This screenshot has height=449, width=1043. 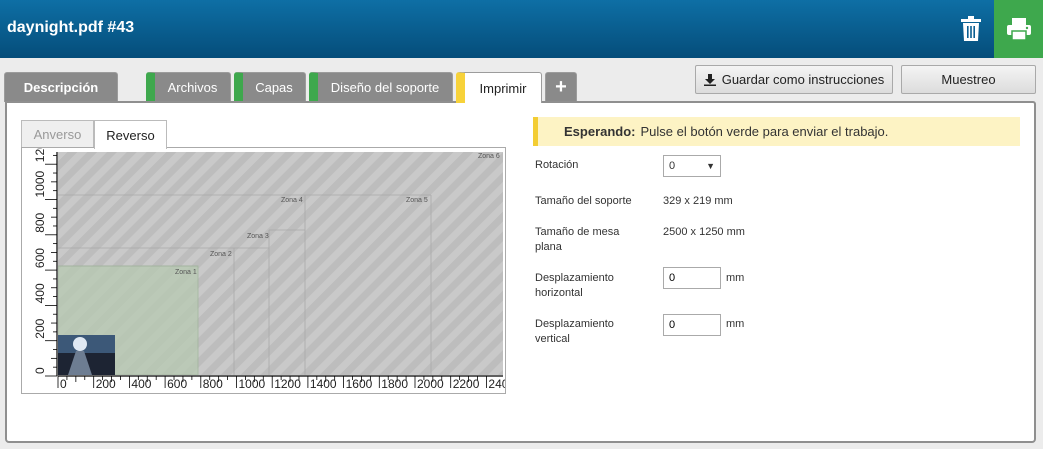 I want to click on zone-label: Zona 3, so click(x=258, y=236).